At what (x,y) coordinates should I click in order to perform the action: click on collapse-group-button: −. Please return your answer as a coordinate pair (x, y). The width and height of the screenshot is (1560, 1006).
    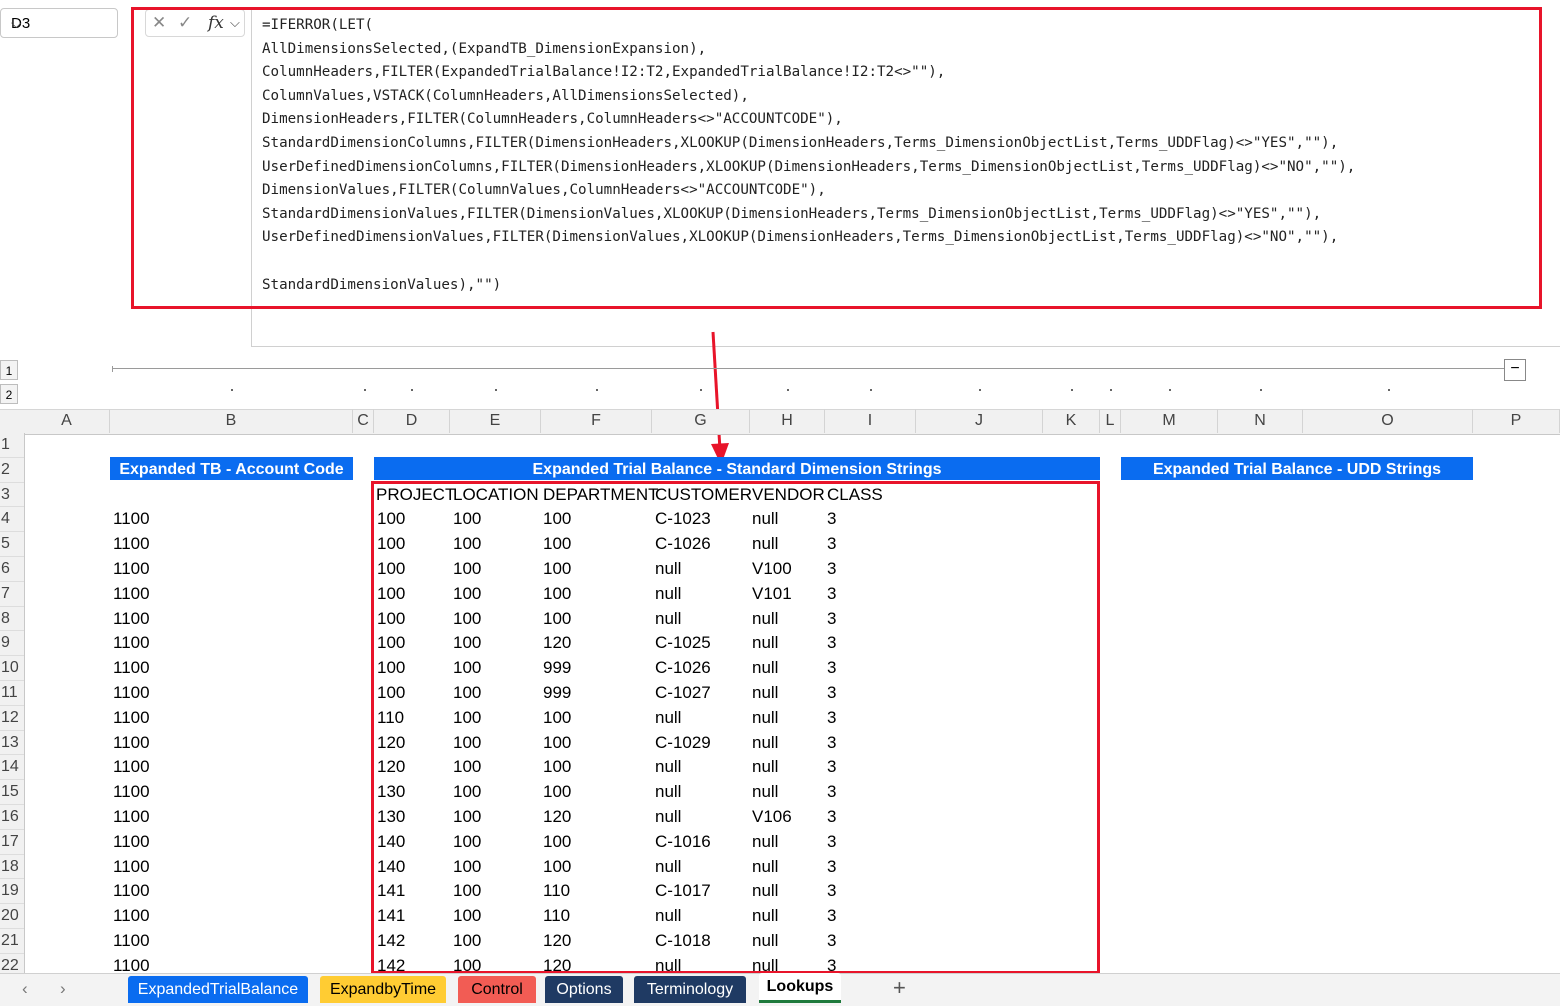
    Looking at the image, I should click on (1515, 370).